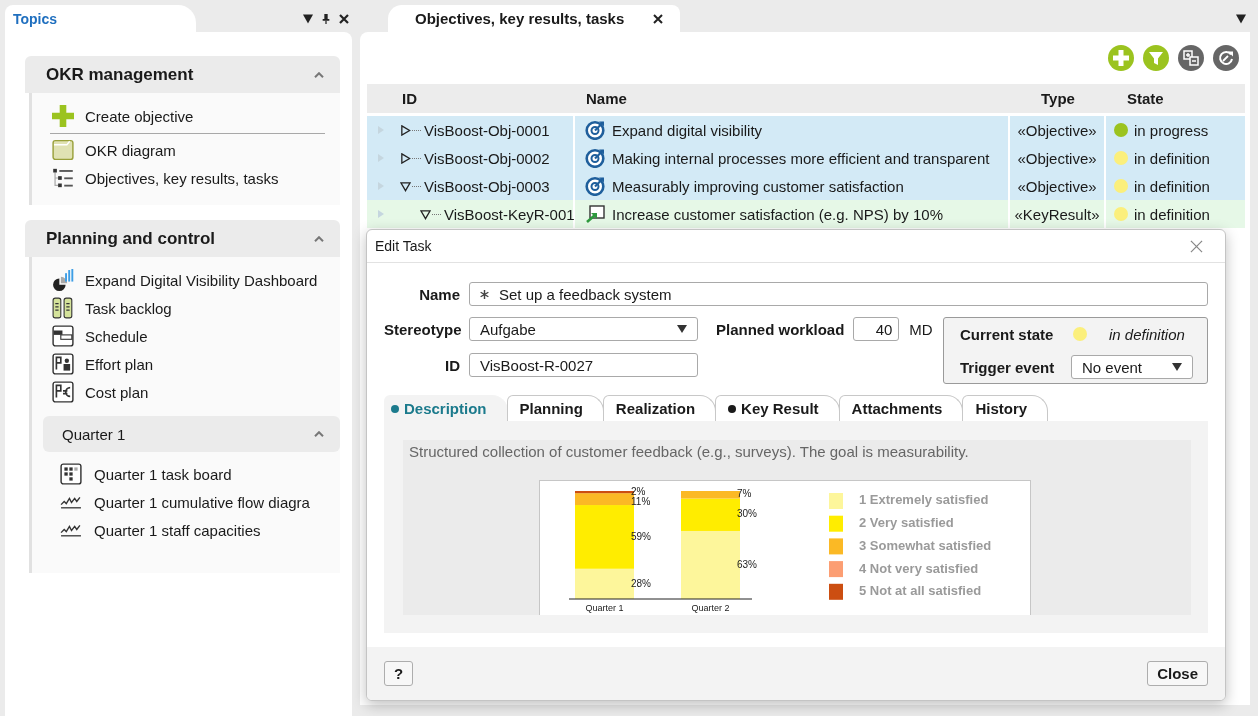 The height and width of the screenshot is (716, 1258). I want to click on topic-item: Quarter 1 task board, so click(186, 474).